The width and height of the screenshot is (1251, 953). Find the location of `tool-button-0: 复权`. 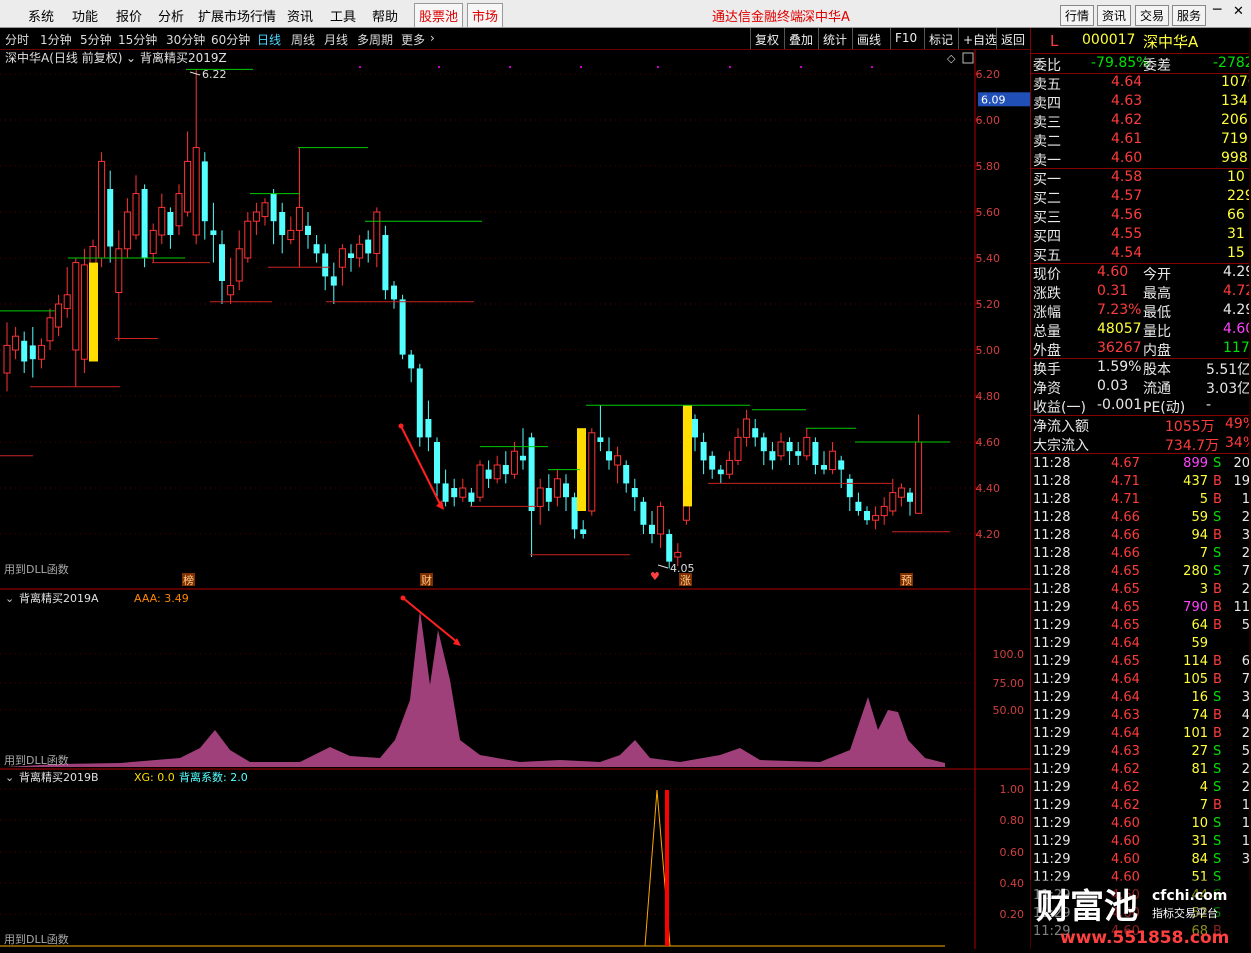

tool-button-0: 复权 is located at coordinates (766, 38).